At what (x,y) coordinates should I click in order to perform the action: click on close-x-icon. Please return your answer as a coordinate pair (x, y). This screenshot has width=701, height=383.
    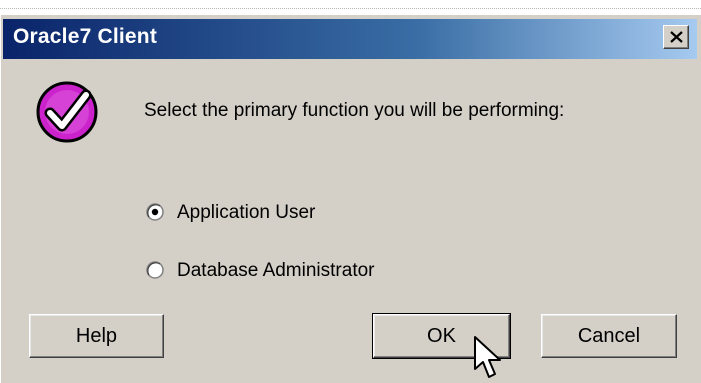
    Looking at the image, I should click on (676, 37).